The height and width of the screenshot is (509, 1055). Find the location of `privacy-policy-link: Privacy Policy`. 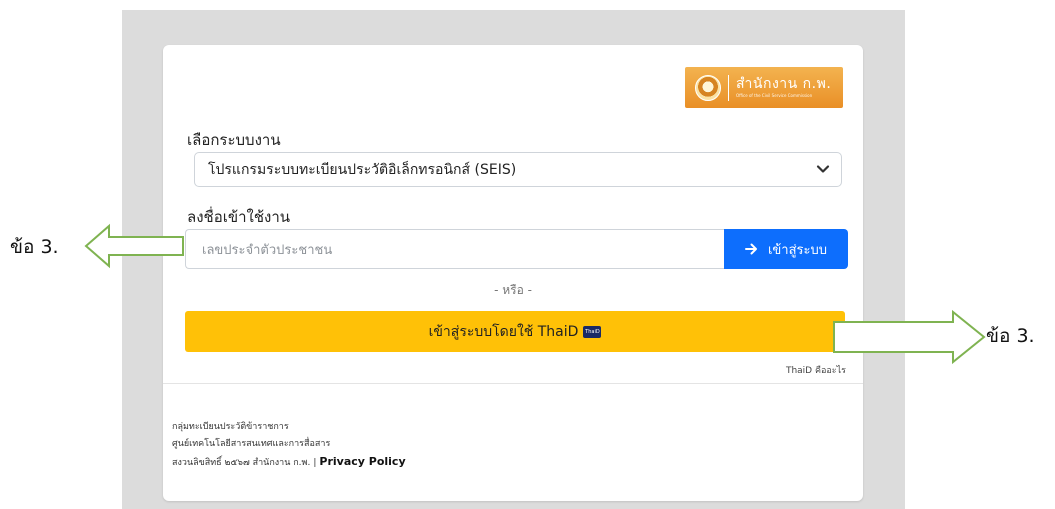

privacy-policy-link: Privacy Policy is located at coordinates (362, 461).